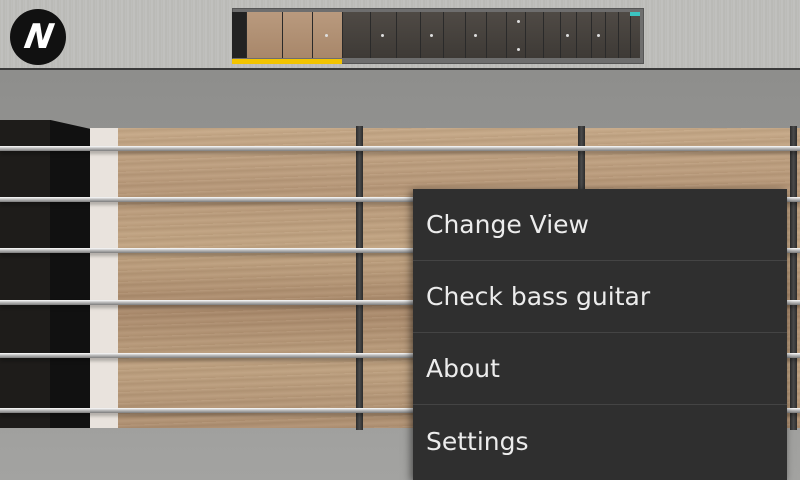 Image resolution: width=800 pixels, height=480 pixels. What do you see at coordinates (600, 297) in the screenshot?
I see `menu-item-check-bass-guitar: Check bass guitar` at bounding box center [600, 297].